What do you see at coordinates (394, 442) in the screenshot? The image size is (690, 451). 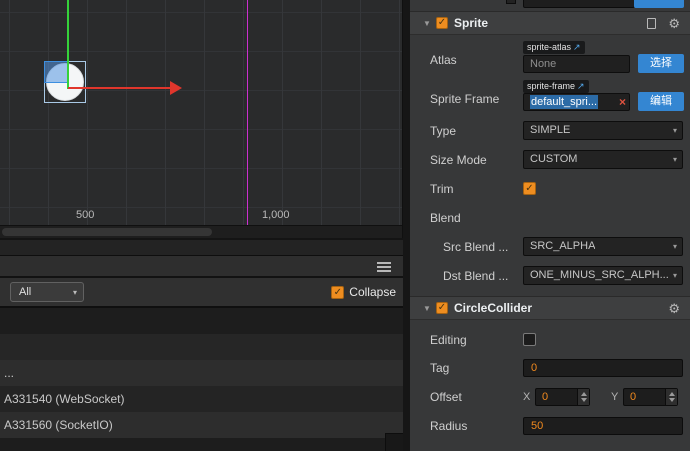 I see `scrollbar-corner` at bounding box center [394, 442].